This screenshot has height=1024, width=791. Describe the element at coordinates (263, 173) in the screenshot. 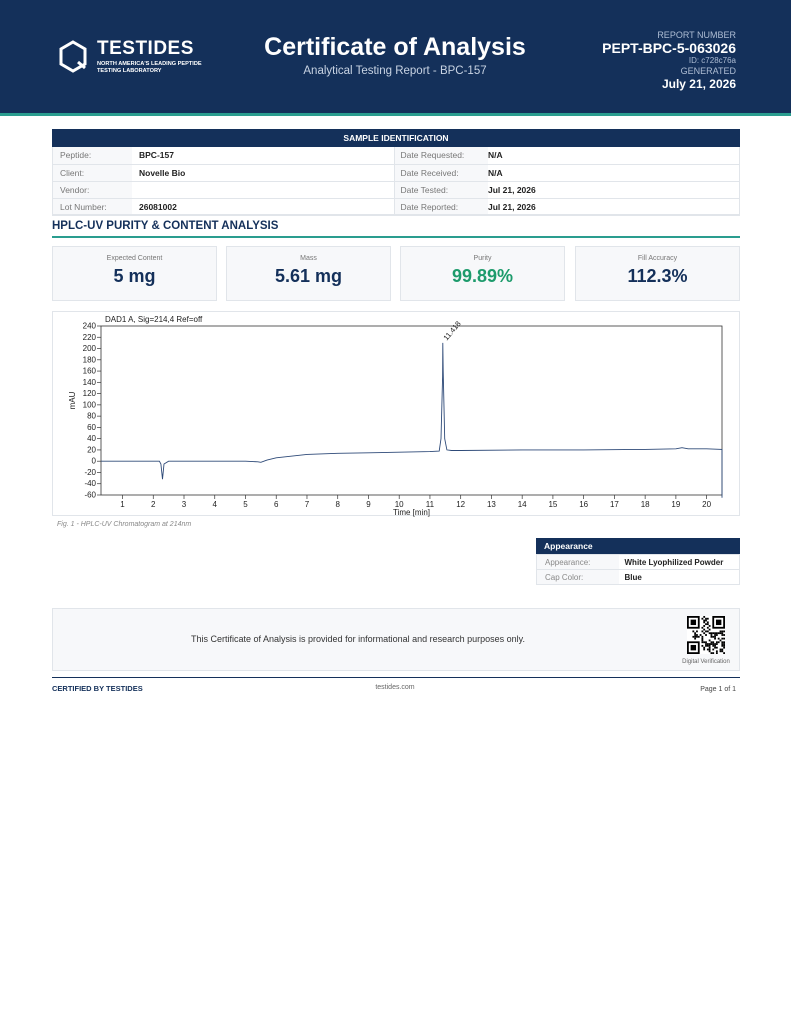

I see `client-value: Novelle Bio` at that location.